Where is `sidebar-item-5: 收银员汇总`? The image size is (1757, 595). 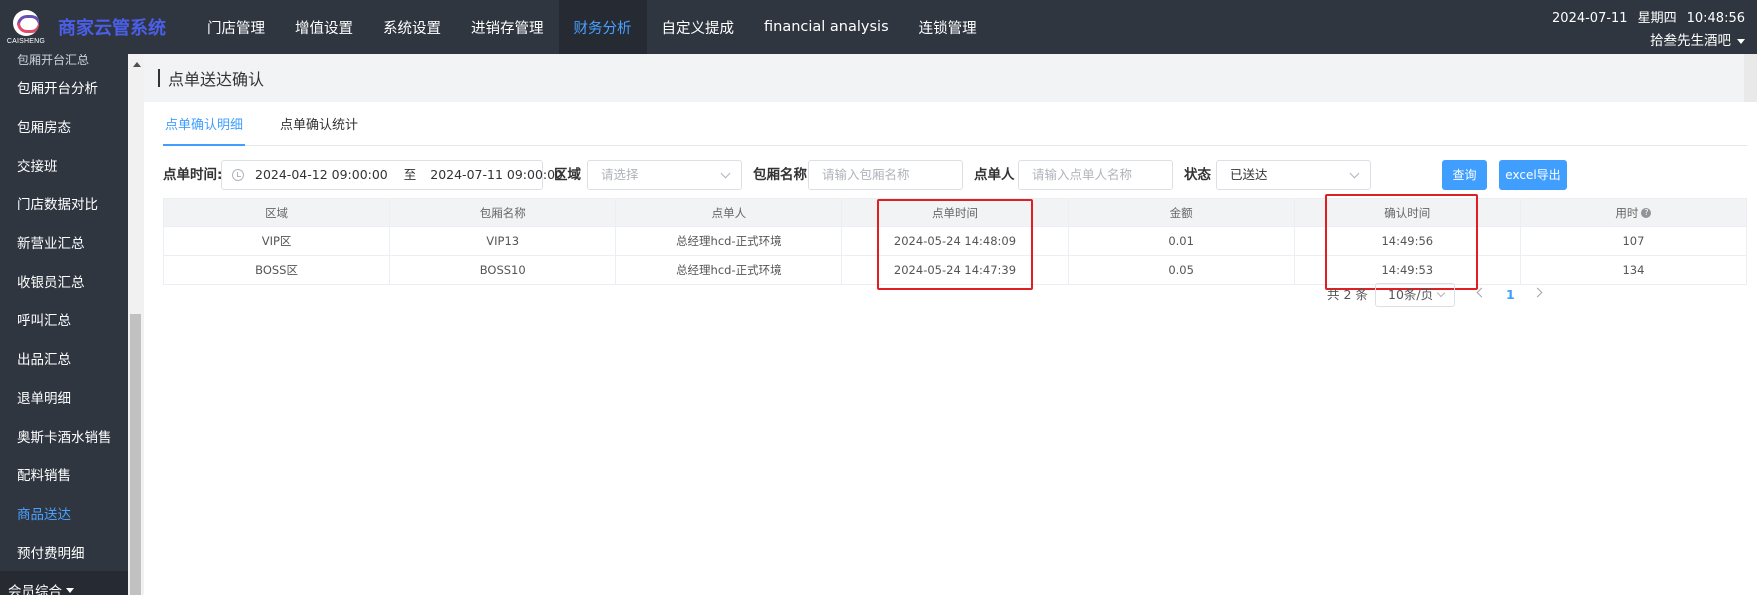
sidebar-item-5: 收银员汇总 is located at coordinates (64, 280).